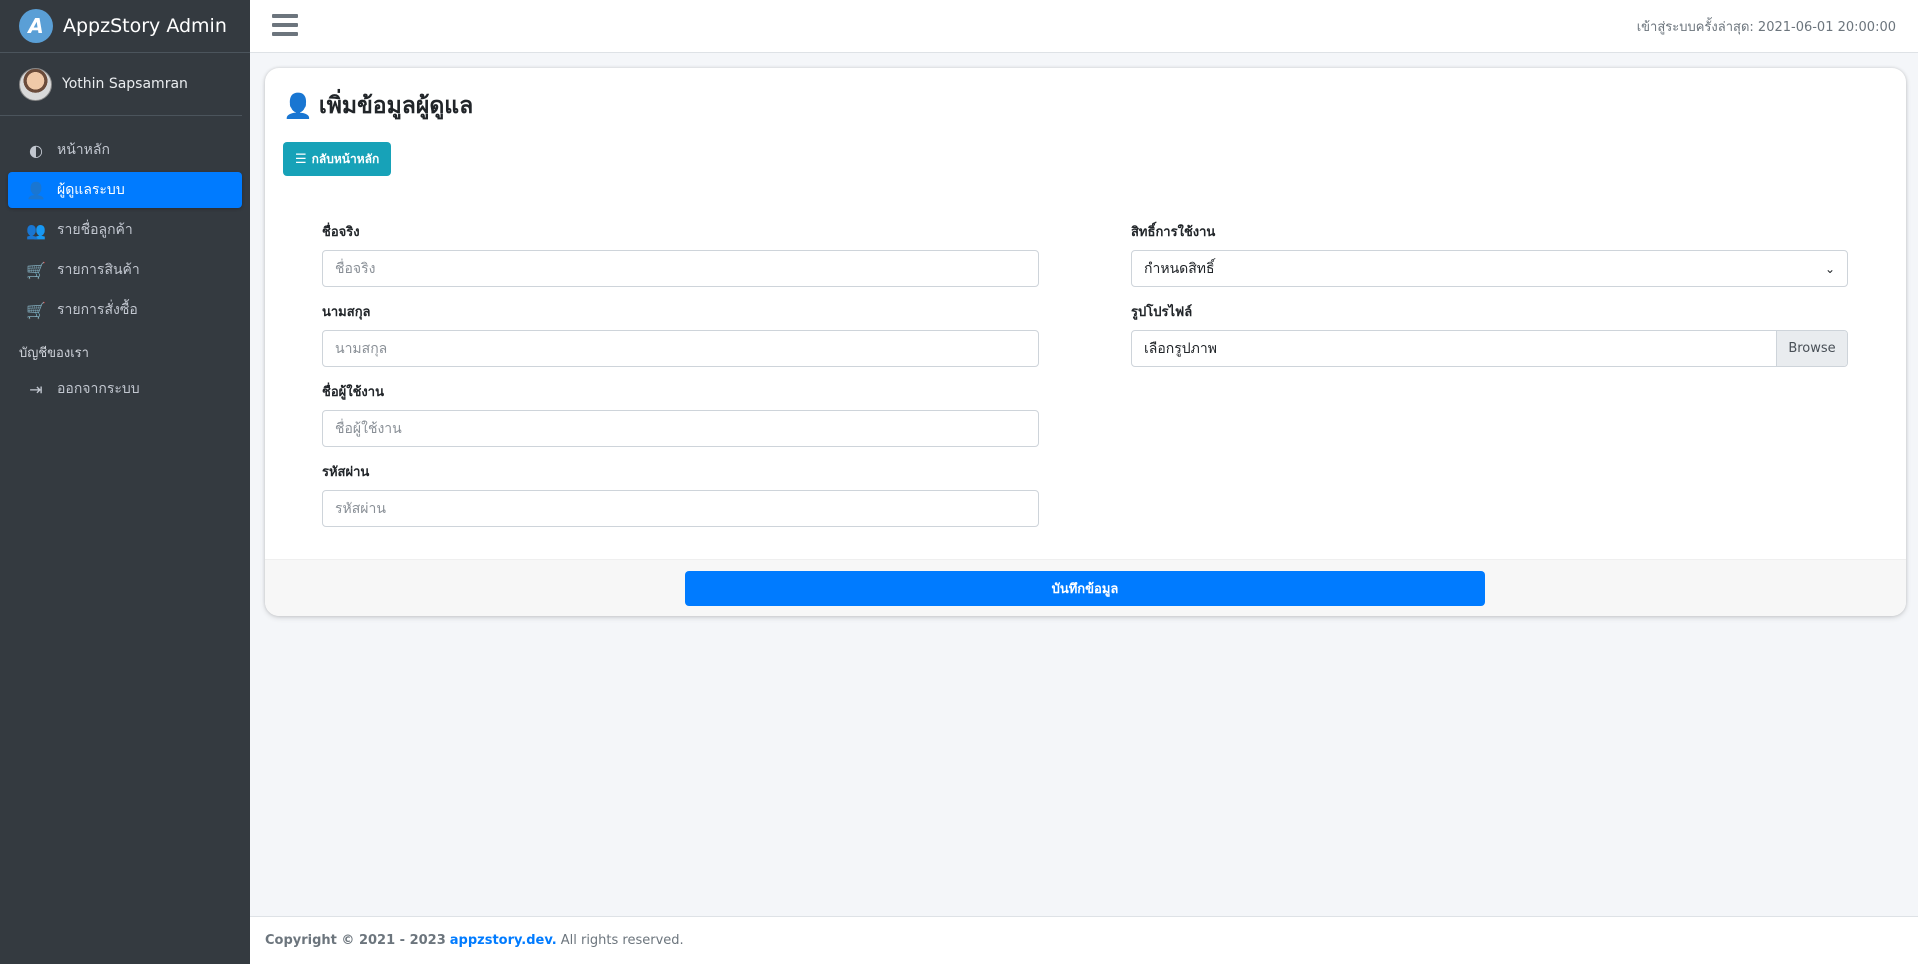 The image size is (1918, 964). I want to click on brand-logo-icon: A, so click(36, 26).